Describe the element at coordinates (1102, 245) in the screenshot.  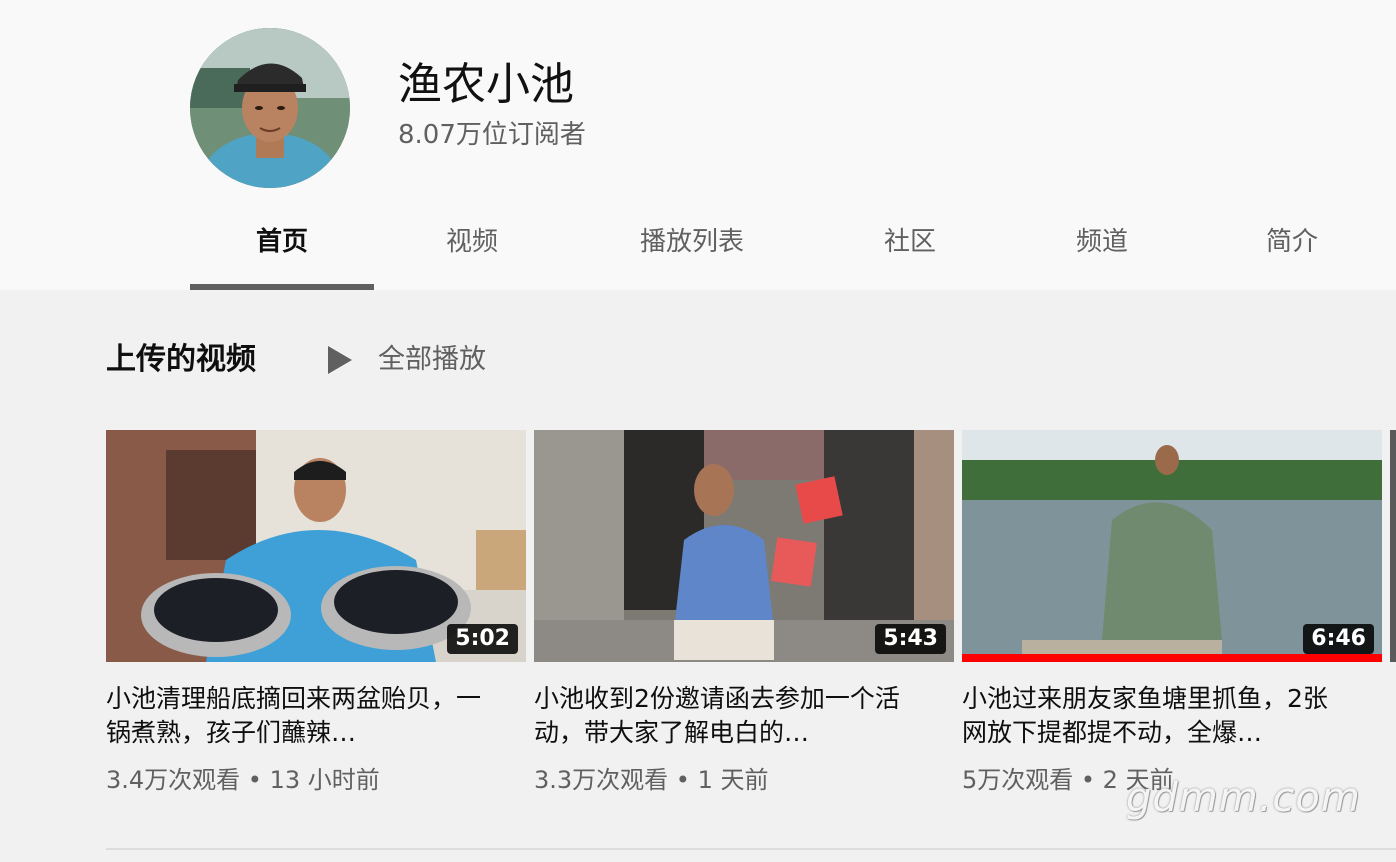
I see `tab-channels: 频道` at that location.